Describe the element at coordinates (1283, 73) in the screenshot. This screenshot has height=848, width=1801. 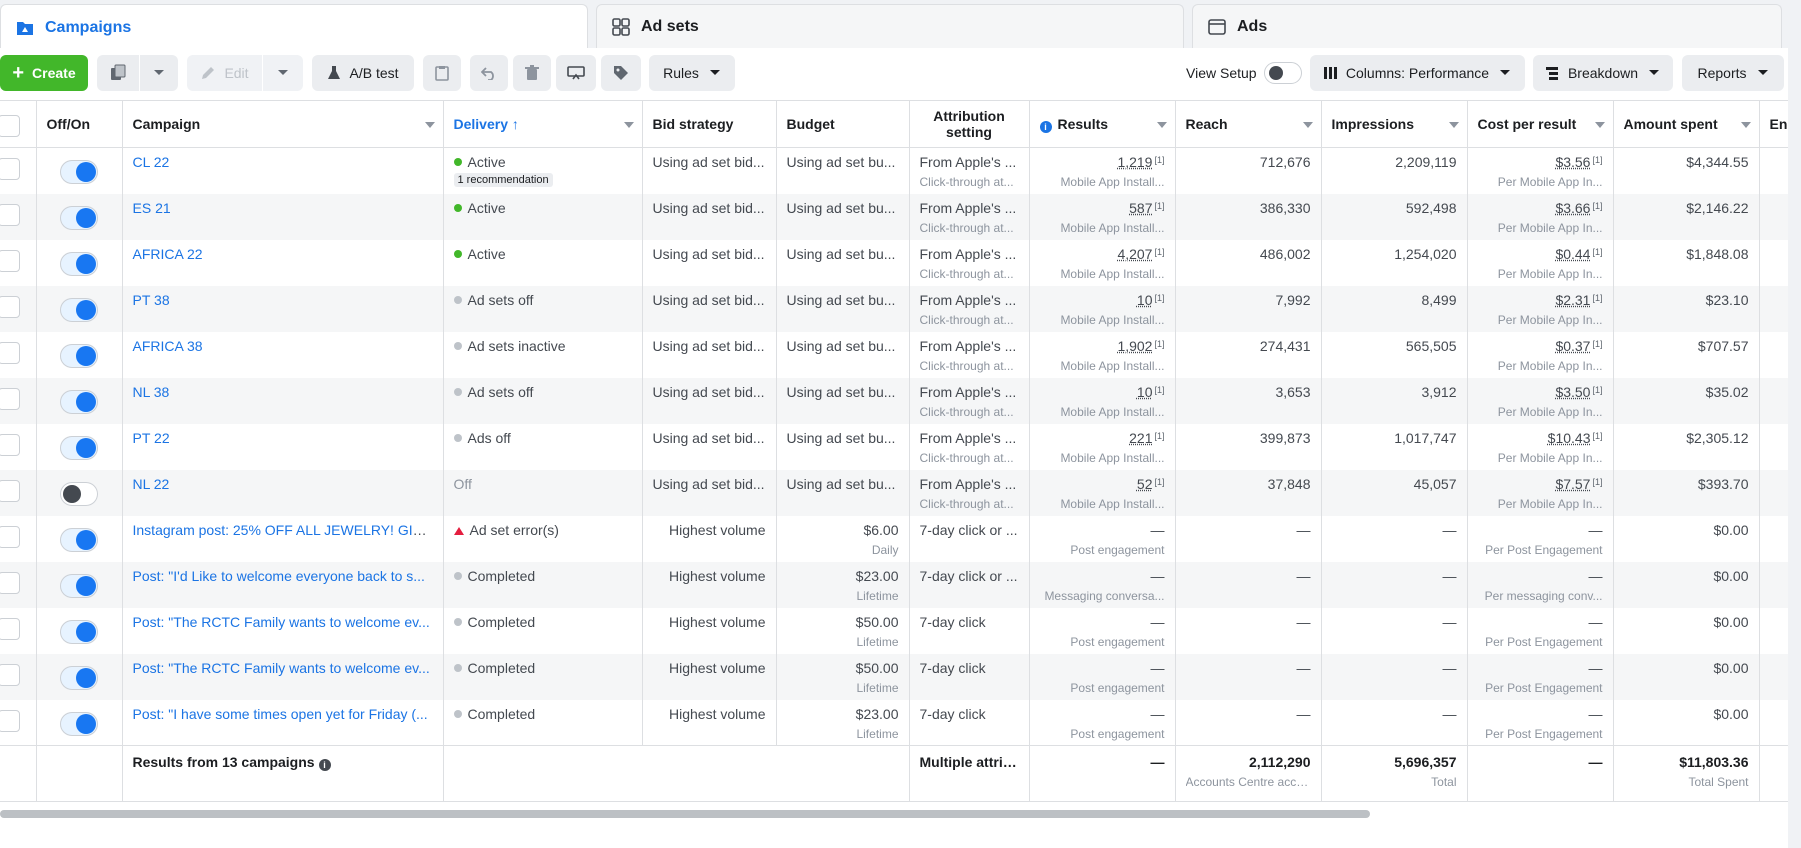
I see `view-setup-toggle` at that location.